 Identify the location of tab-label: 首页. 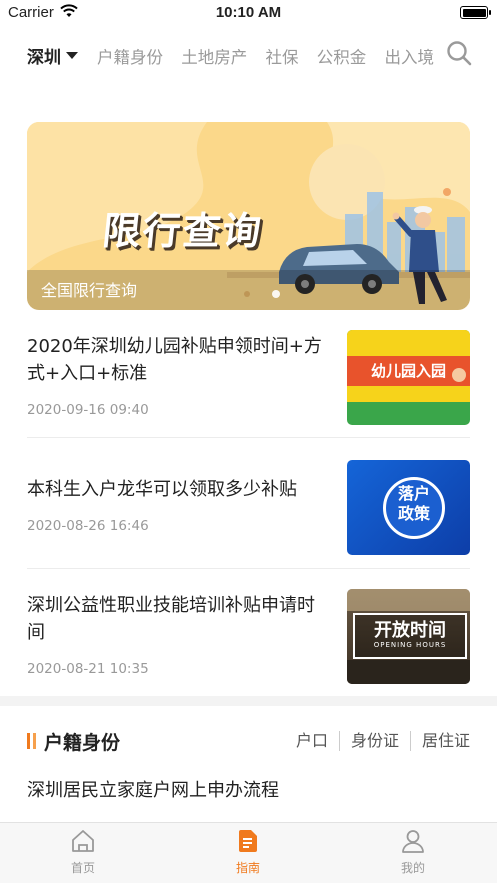
(82, 868).